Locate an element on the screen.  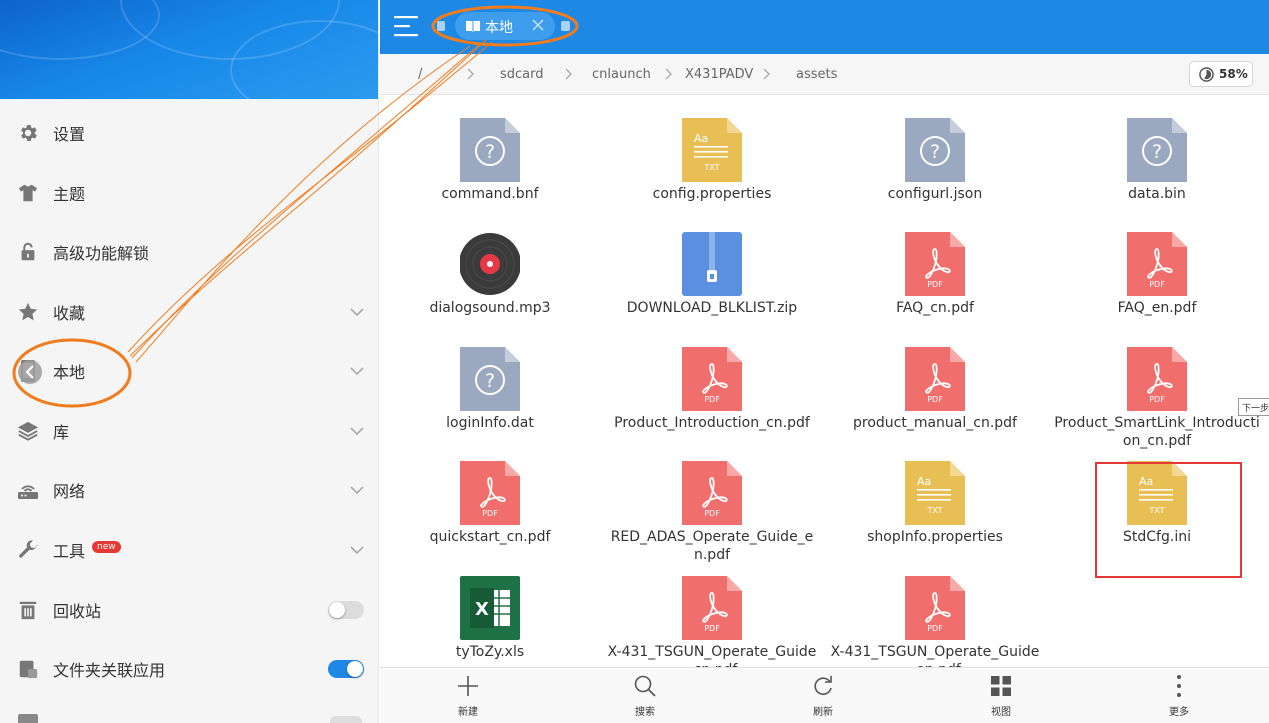
lock-icon is located at coordinates (28, 252).